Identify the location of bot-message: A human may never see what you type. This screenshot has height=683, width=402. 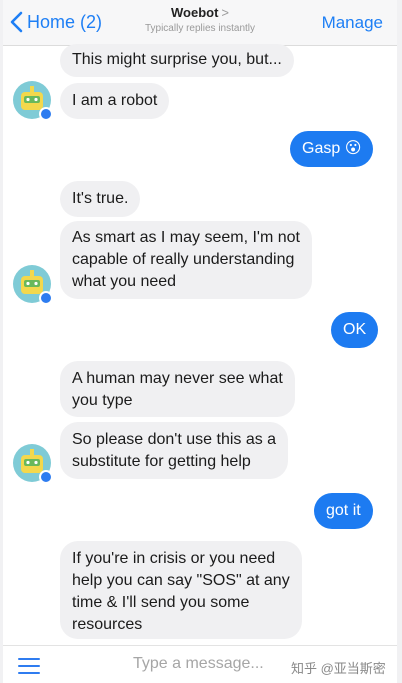
(177, 389).